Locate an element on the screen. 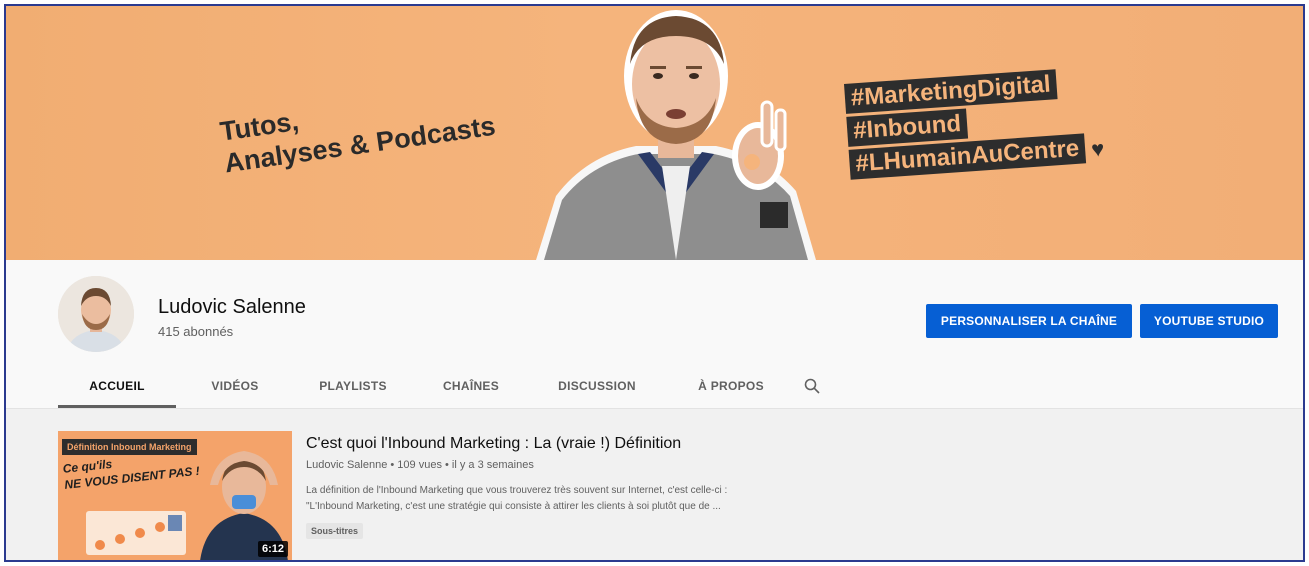  channel-avatar is located at coordinates (96, 314).